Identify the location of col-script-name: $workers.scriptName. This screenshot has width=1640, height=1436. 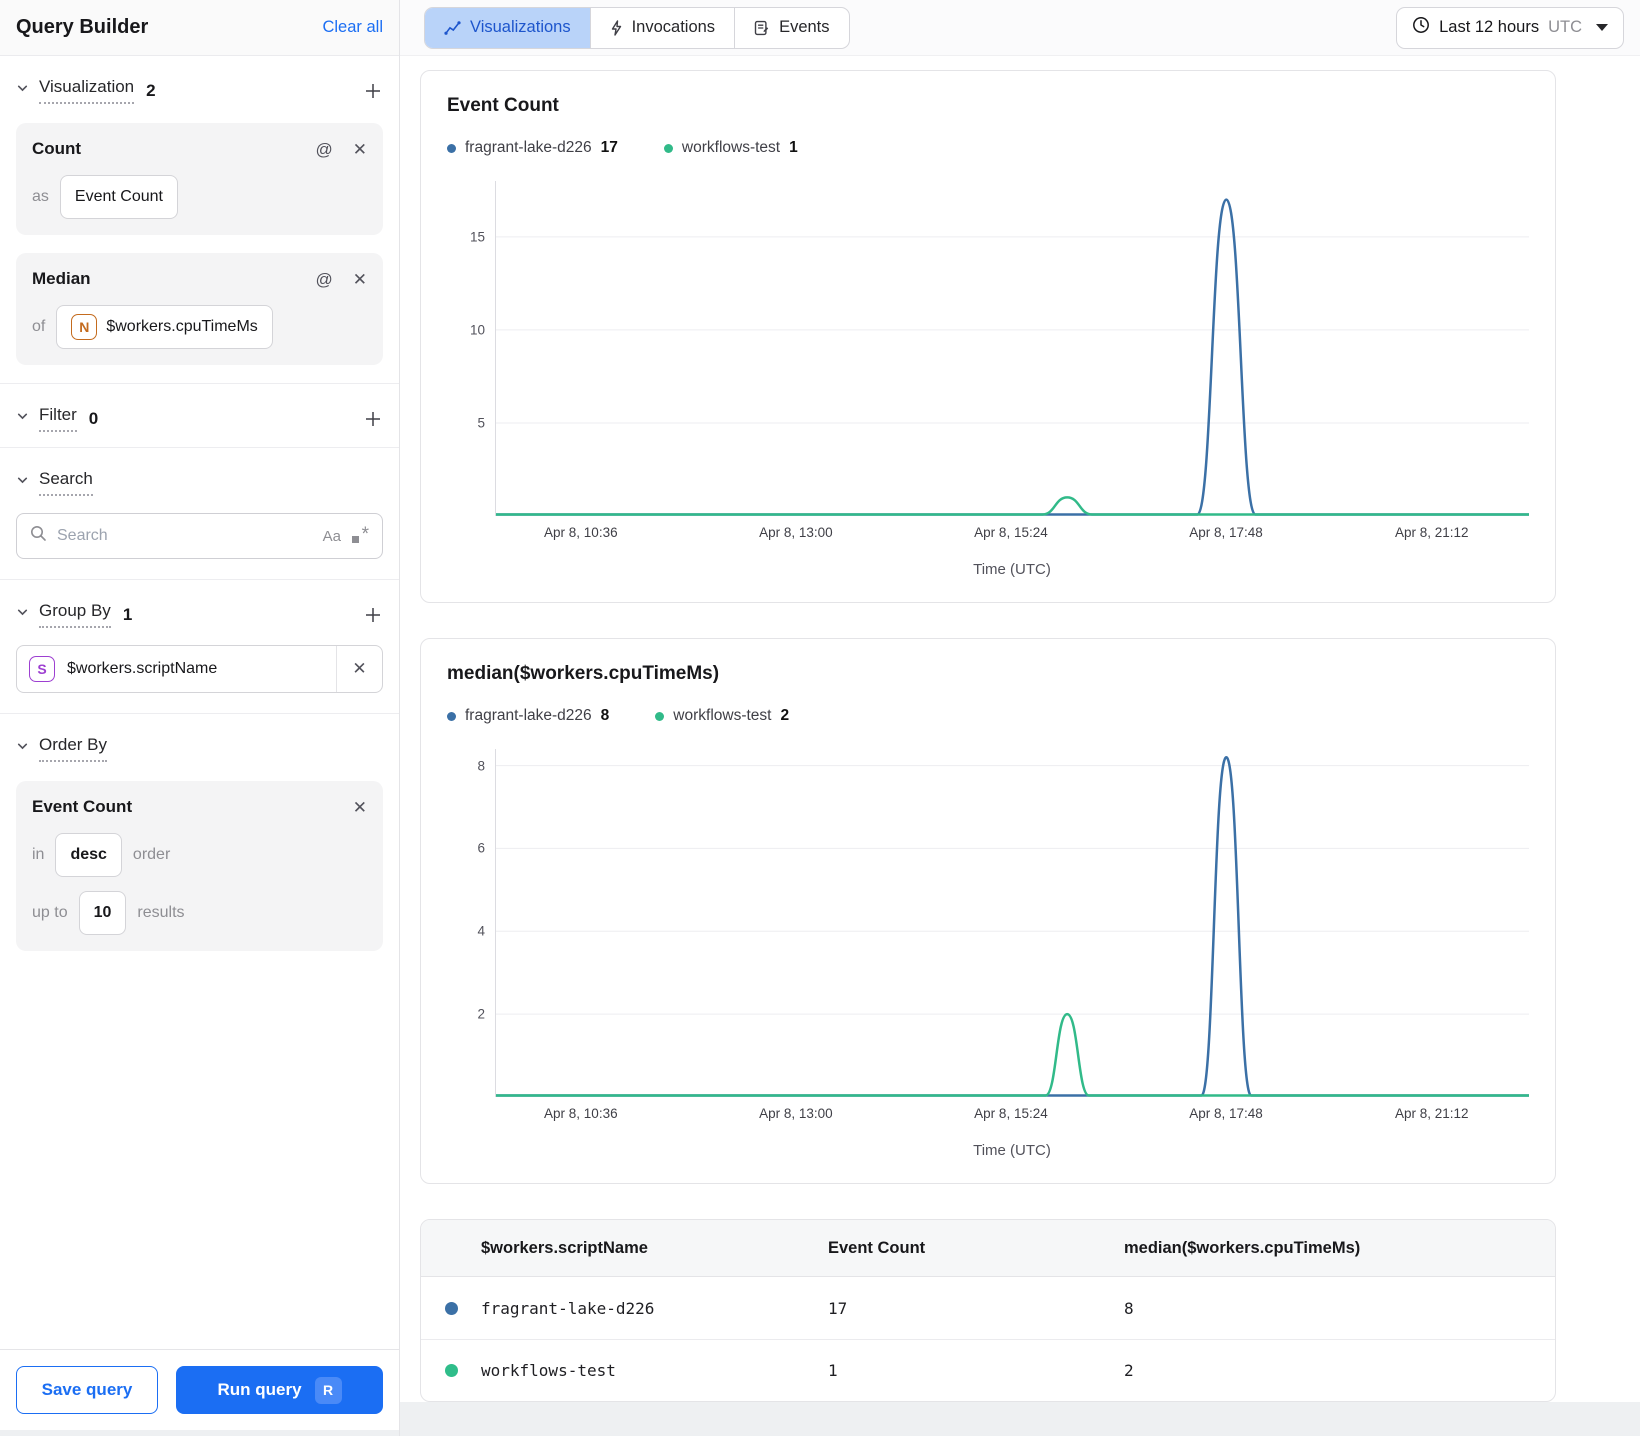
(564, 1247).